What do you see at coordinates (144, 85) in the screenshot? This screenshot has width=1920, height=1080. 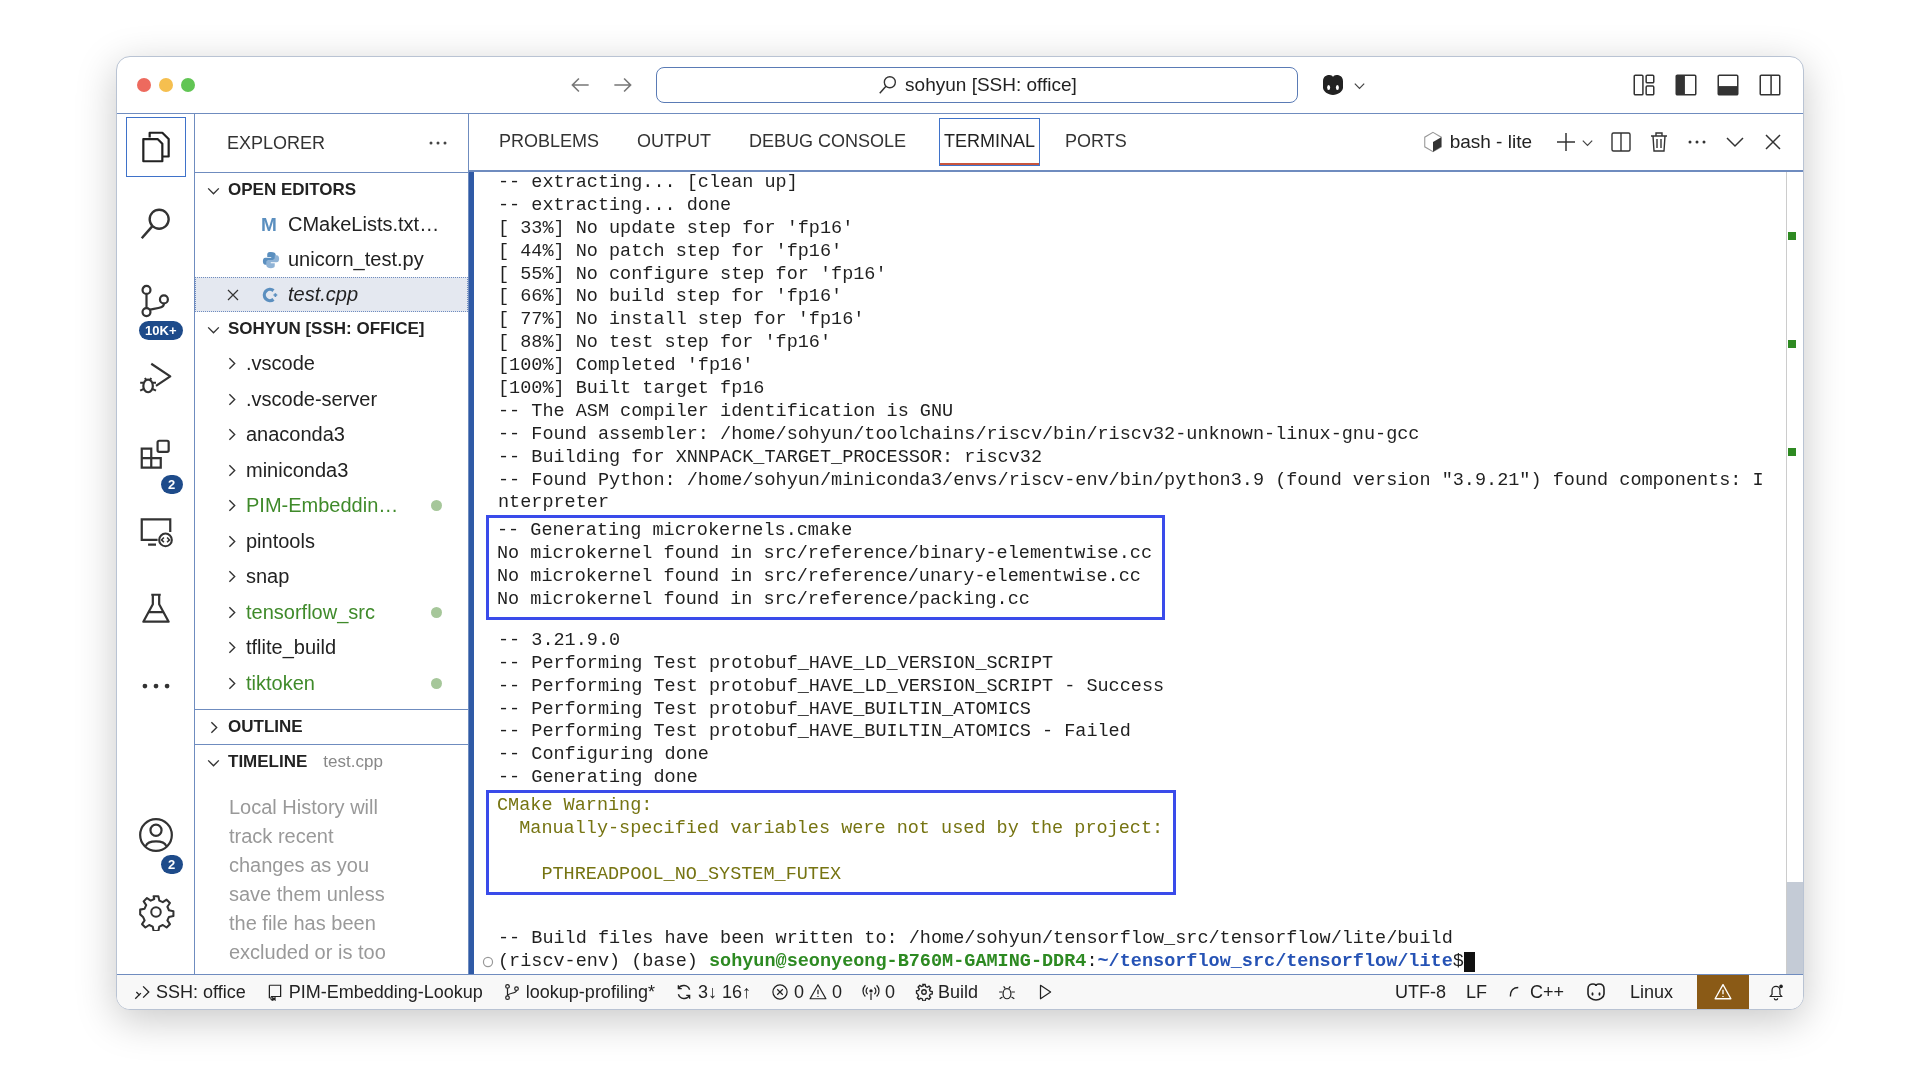 I see `close-window-button` at bounding box center [144, 85].